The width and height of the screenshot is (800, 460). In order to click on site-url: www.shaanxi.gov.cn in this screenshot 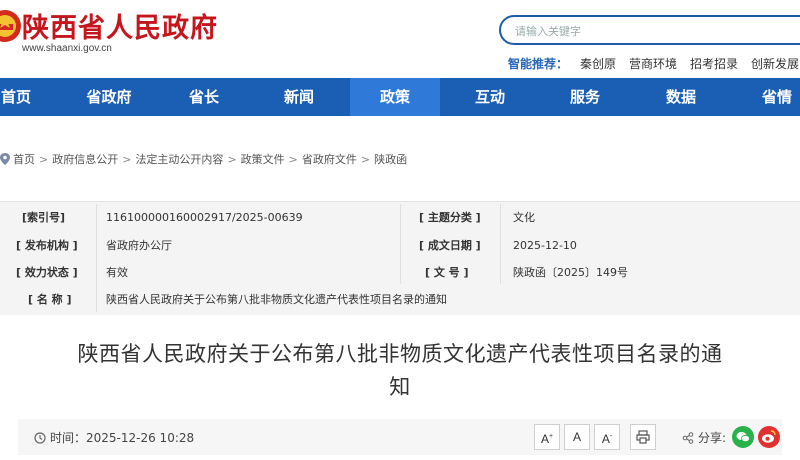, I will do `click(67, 48)`.